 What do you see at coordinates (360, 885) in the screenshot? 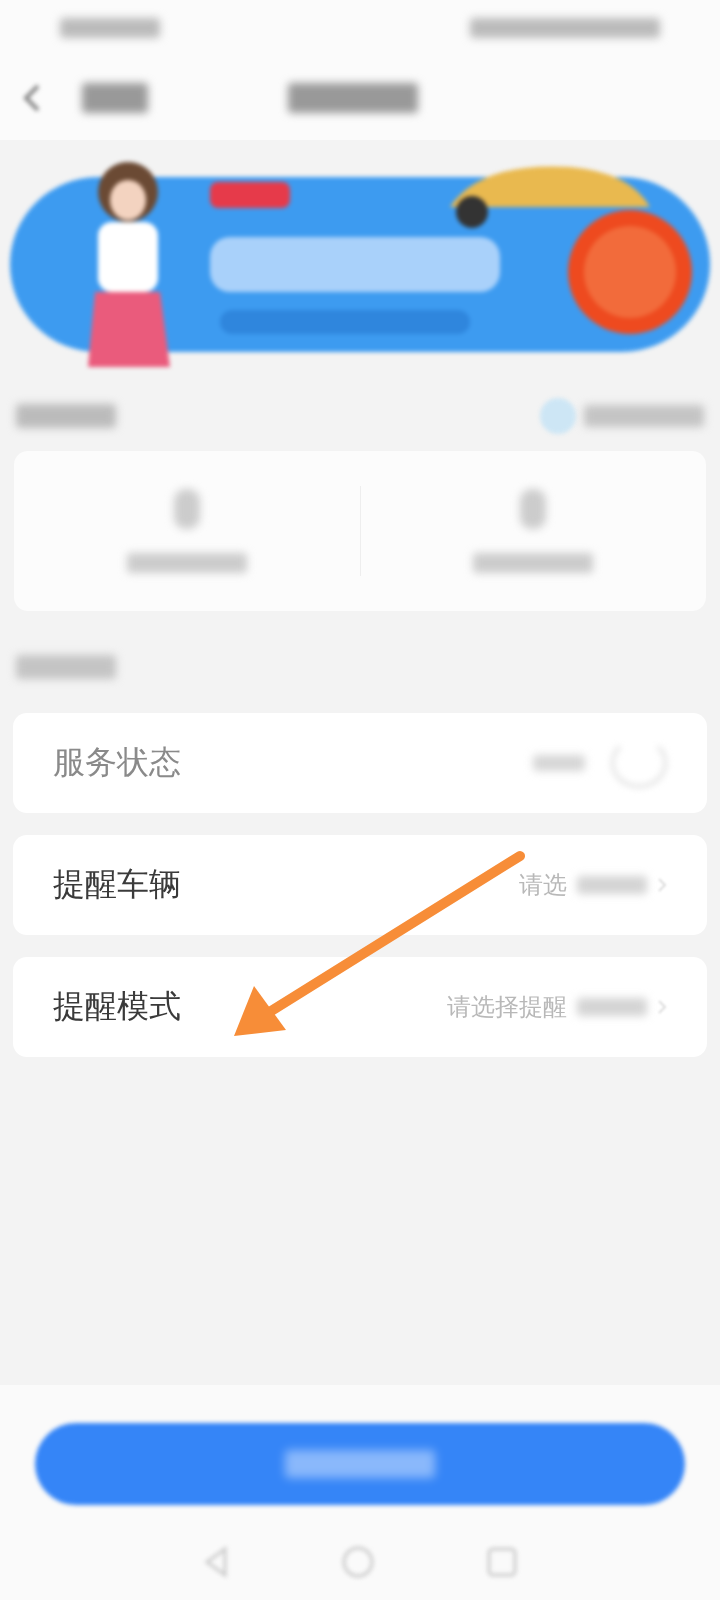
I see `settings-row: 提醒车辆 请选` at bounding box center [360, 885].